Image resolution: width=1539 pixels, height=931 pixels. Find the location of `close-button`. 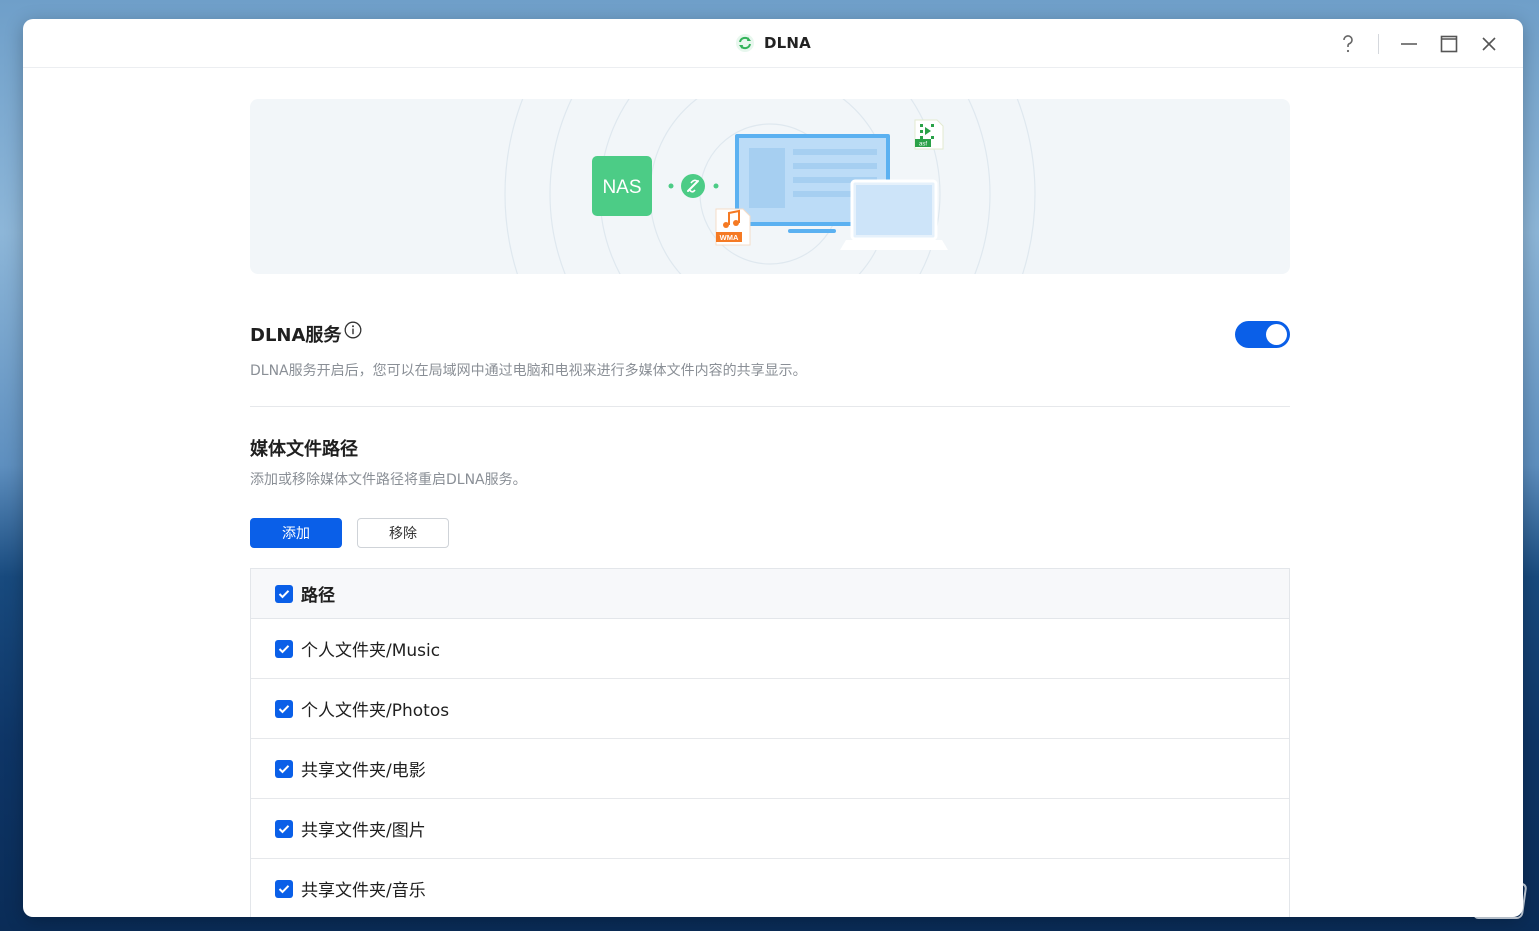

close-button is located at coordinates (1489, 44).